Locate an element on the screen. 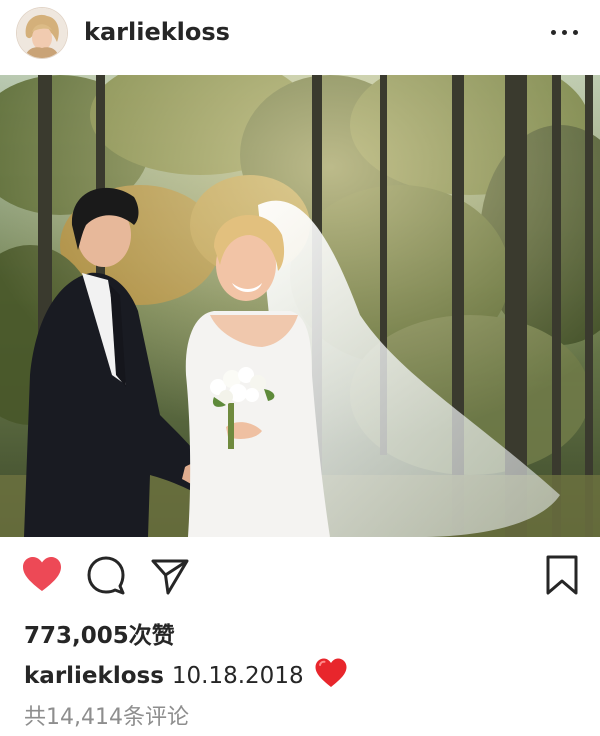 The width and height of the screenshot is (600, 736). heart-filled-icon is located at coordinates (42, 574).